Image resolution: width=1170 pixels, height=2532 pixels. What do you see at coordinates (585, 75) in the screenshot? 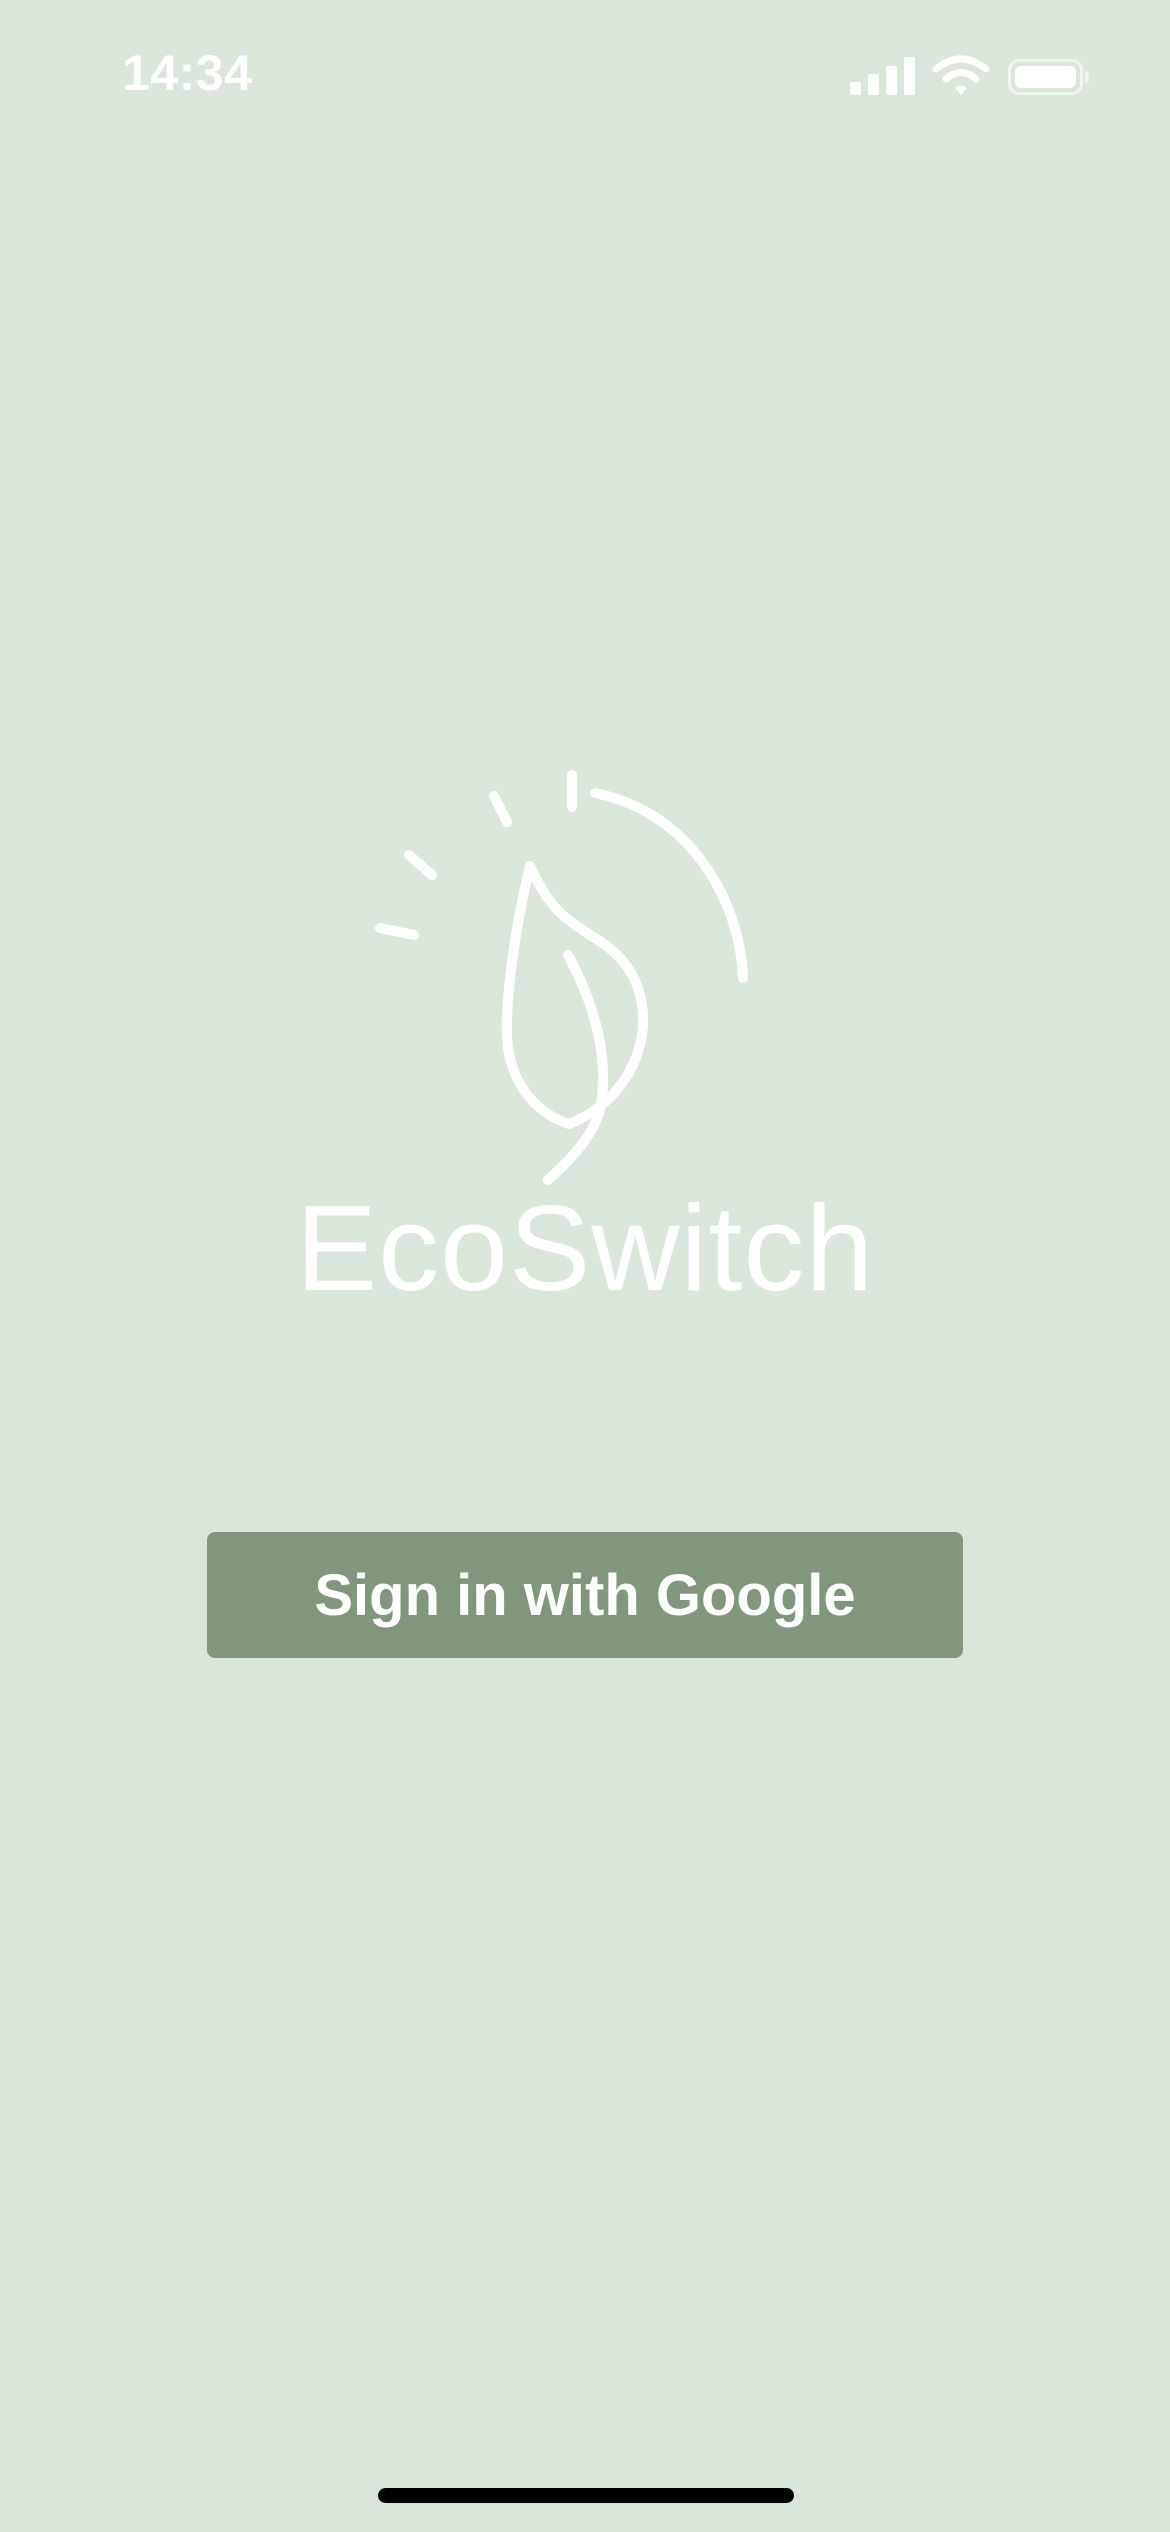
I see `status-bar: 14:34` at bounding box center [585, 75].